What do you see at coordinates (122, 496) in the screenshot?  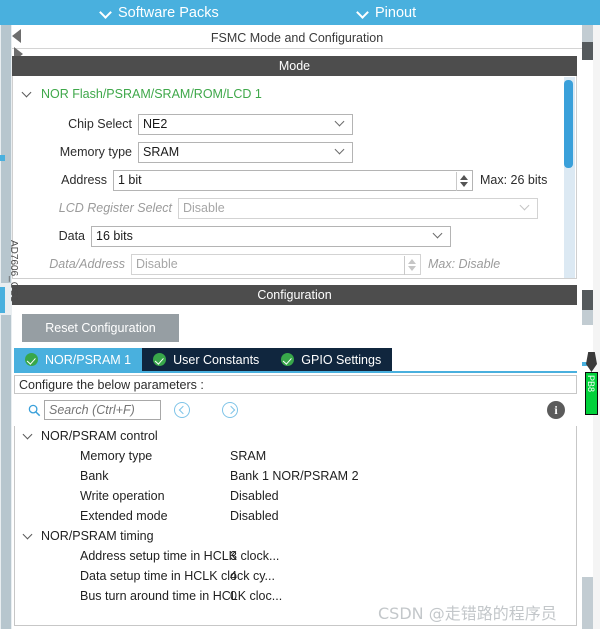 I see `param-name: Write operation` at bounding box center [122, 496].